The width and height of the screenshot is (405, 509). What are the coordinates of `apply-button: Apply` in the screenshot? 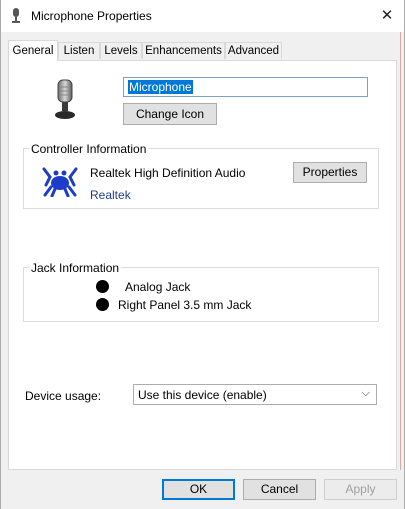 It's located at (360, 489).